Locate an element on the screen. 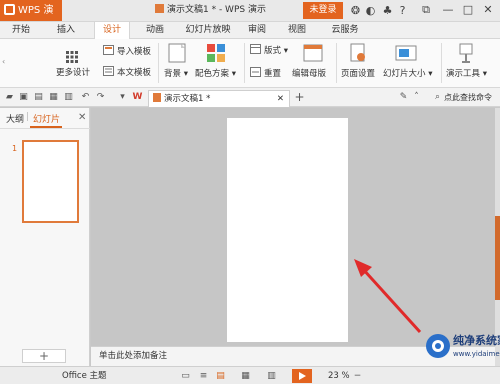 This screenshot has width=500, height=384. wps-logo-icon is located at coordinates (9, 9).